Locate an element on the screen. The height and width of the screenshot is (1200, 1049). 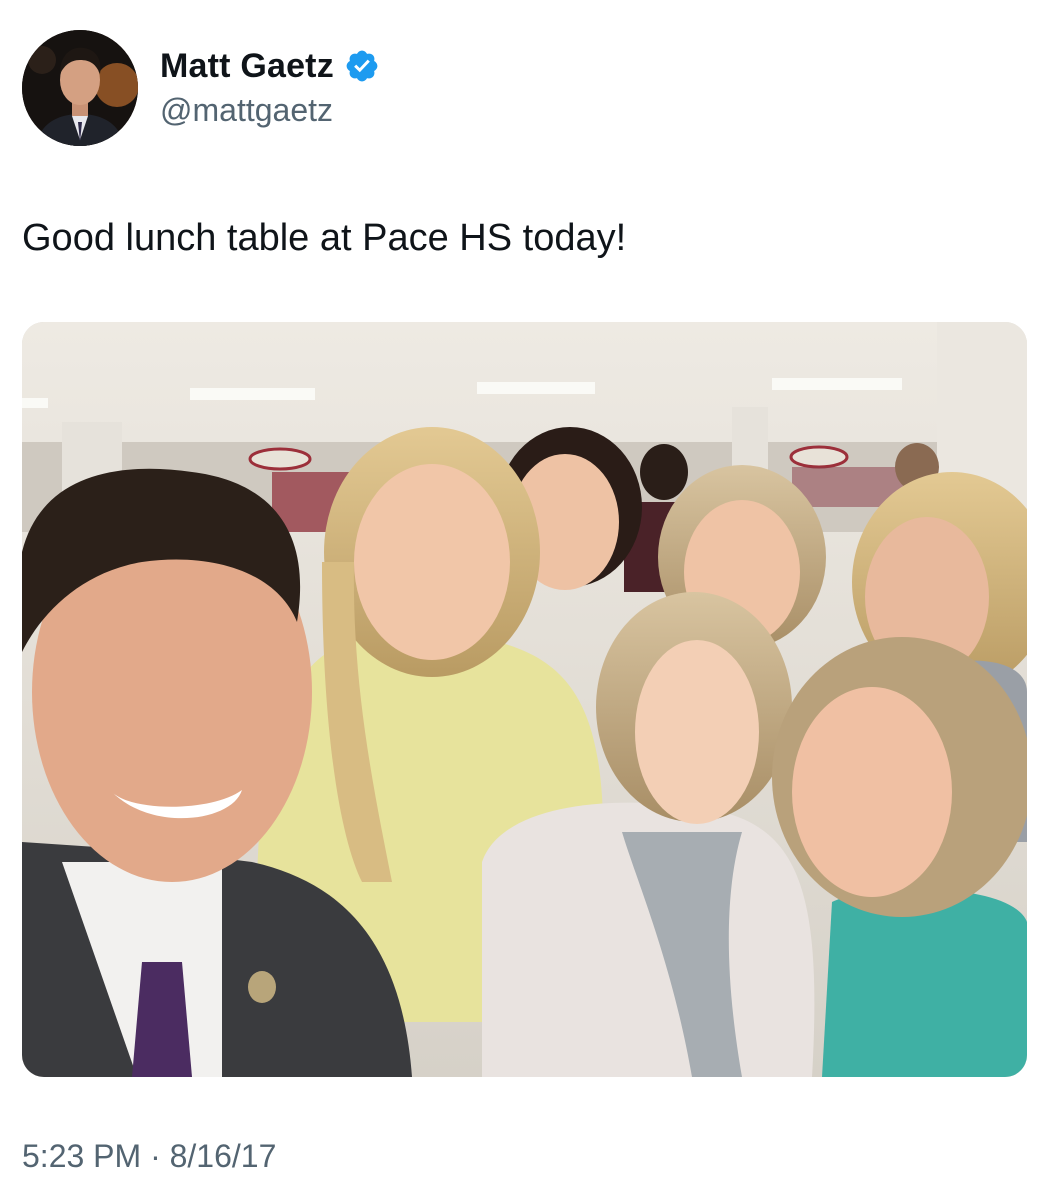
author-handle: @mattgaetz is located at coordinates (246, 110).